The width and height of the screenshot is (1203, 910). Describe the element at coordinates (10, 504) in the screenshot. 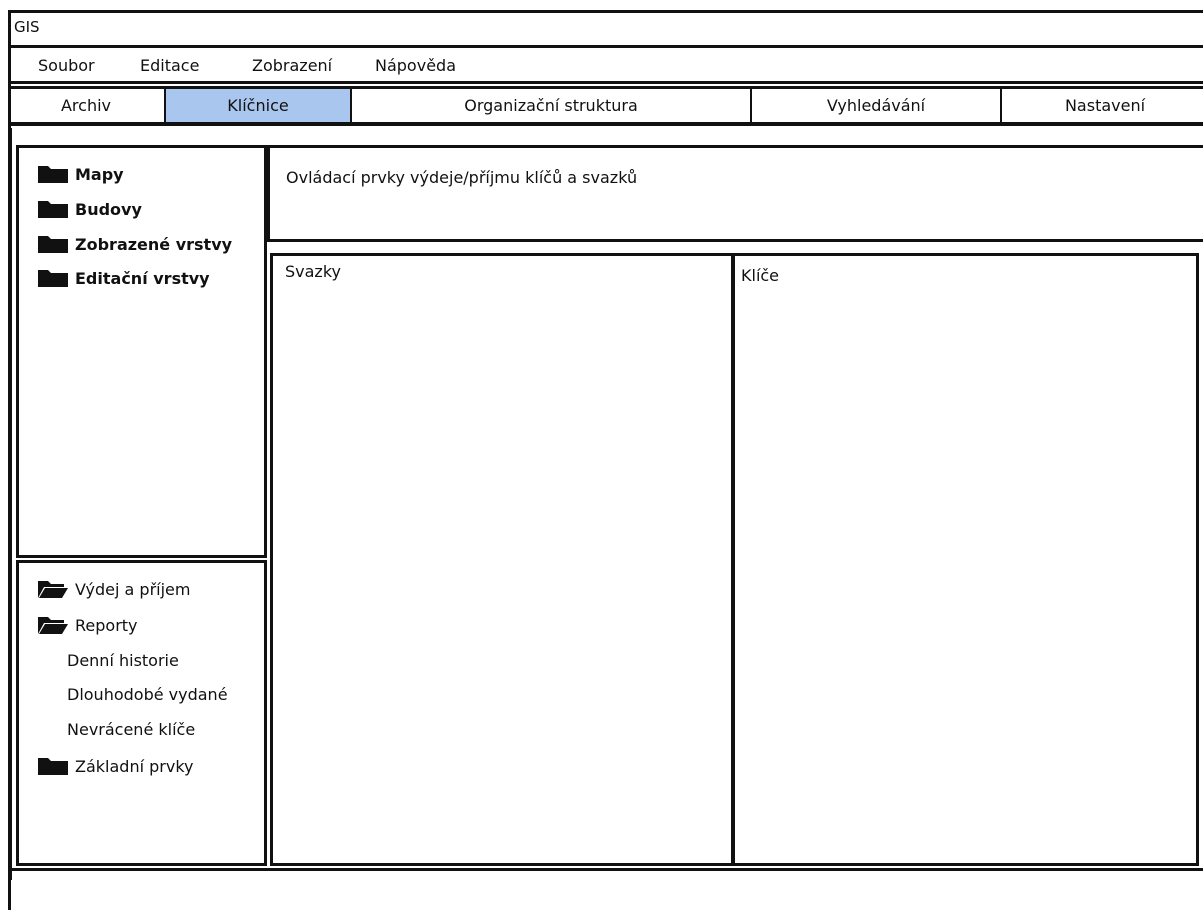

I see `container-border` at that location.